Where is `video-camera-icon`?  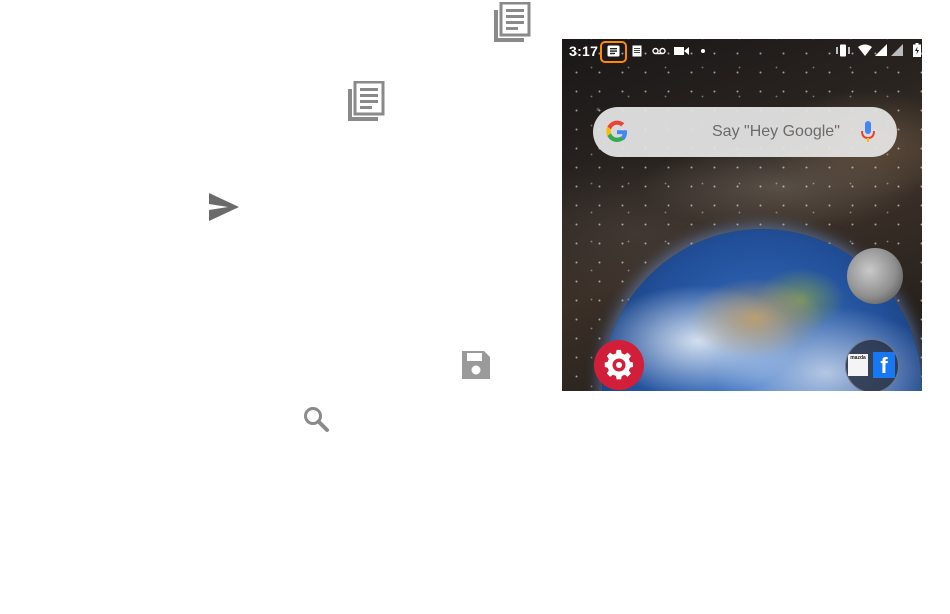
video-camera-icon is located at coordinates (681, 51).